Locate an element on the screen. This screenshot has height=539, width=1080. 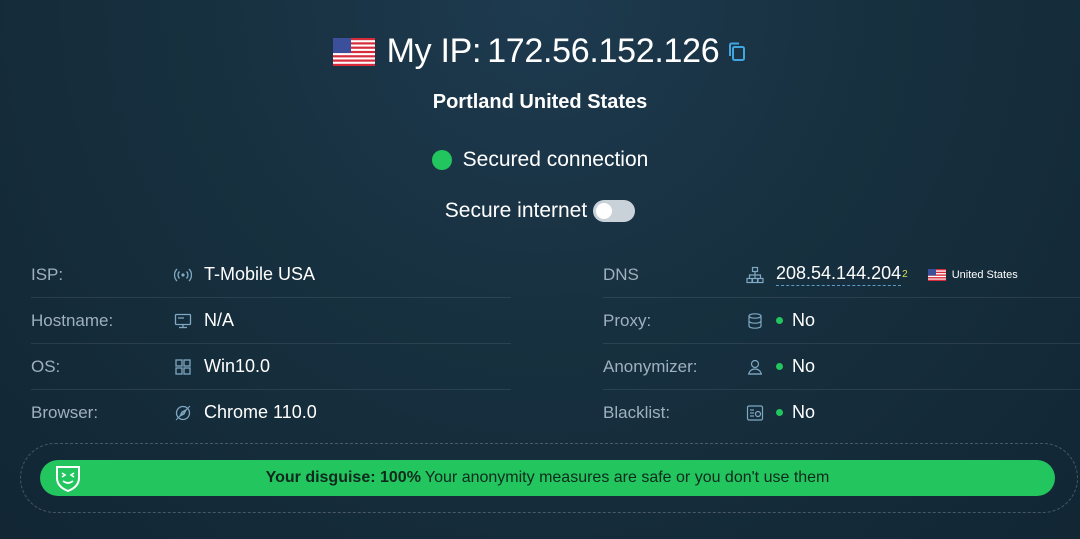
proxy-label: Proxy: is located at coordinates (627, 320).